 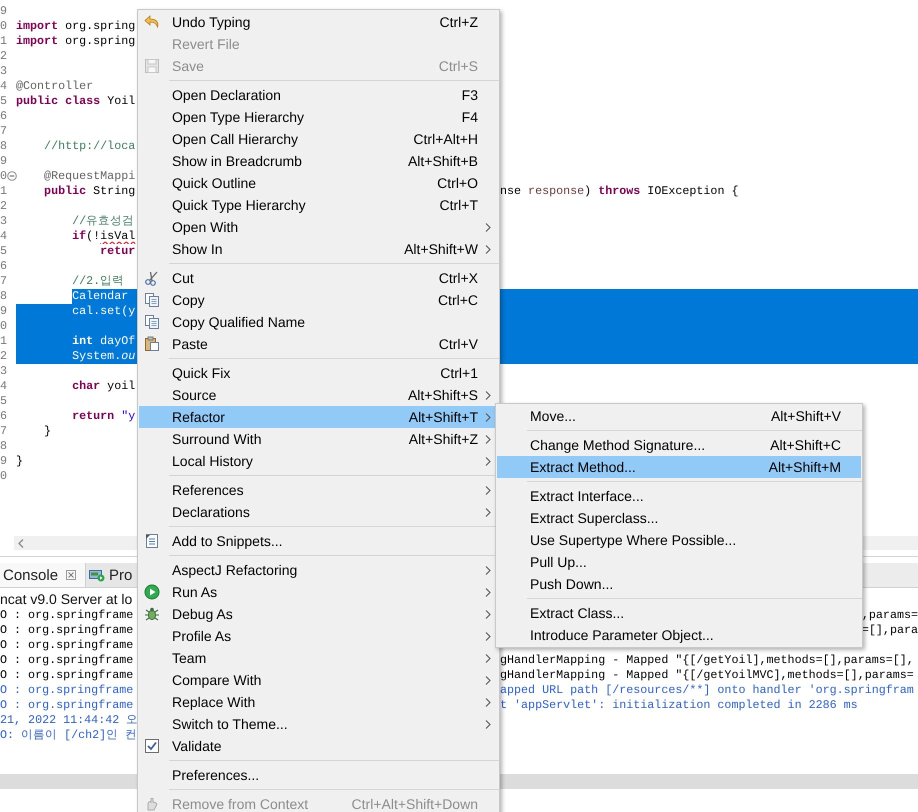 What do you see at coordinates (89, 176) in the screenshot?
I see `code-line: @RequestMappi` at bounding box center [89, 176].